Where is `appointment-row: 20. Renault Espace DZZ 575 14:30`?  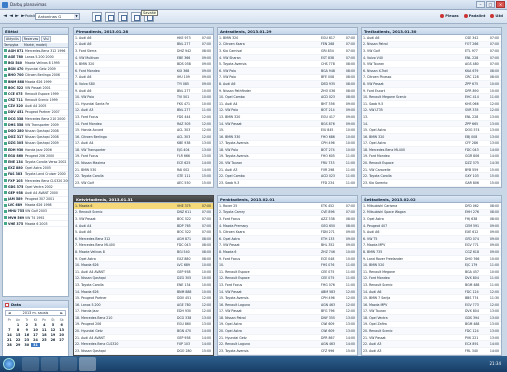 appointment-row: 20. Renault Espace DZZ 575 14:30 is located at coordinates (431, 163).